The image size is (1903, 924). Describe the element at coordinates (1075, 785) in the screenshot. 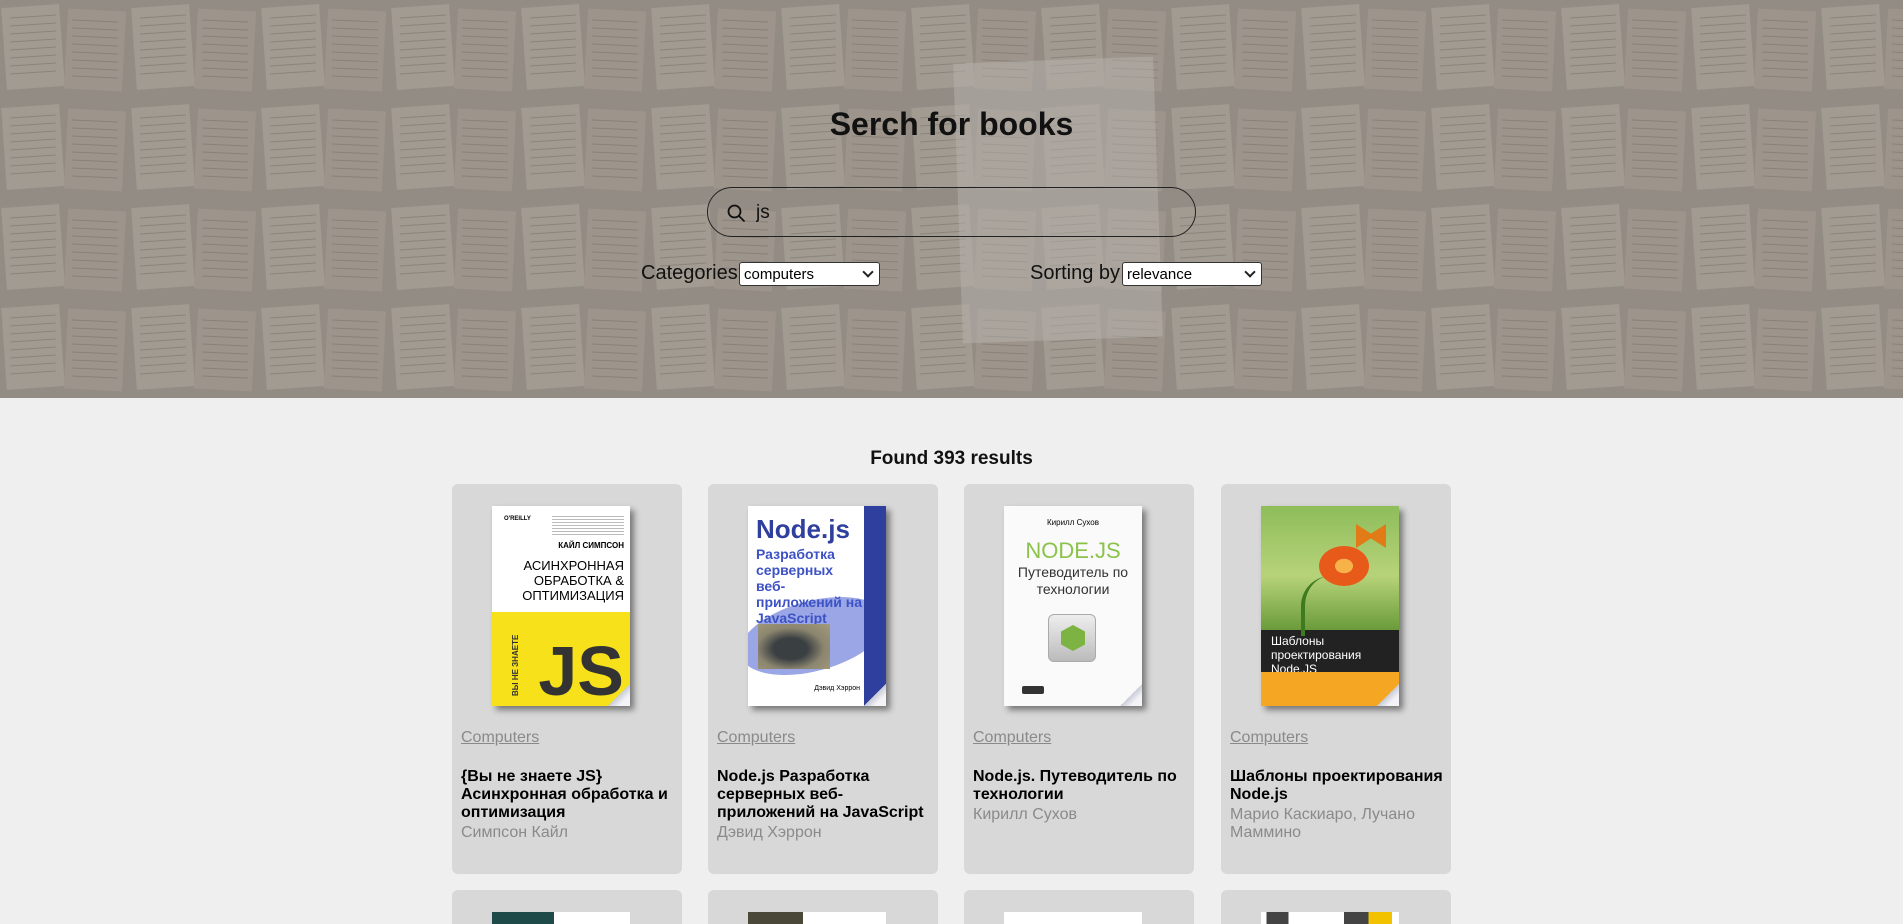

I see `book-title: Node.js. Путеводитель по технологии` at that location.